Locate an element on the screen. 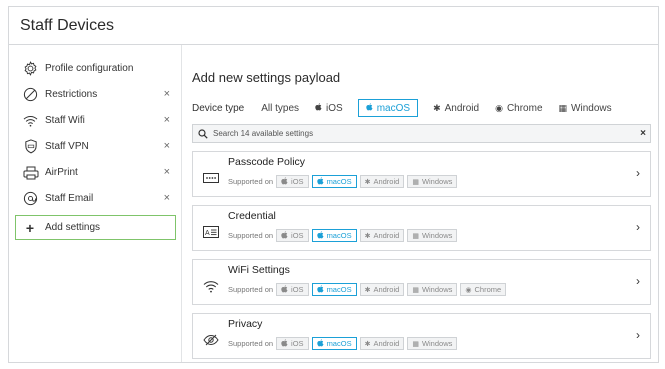 This screenshot has width=665, height=369. id-card-icon: A is located at coordinates (210, 232).